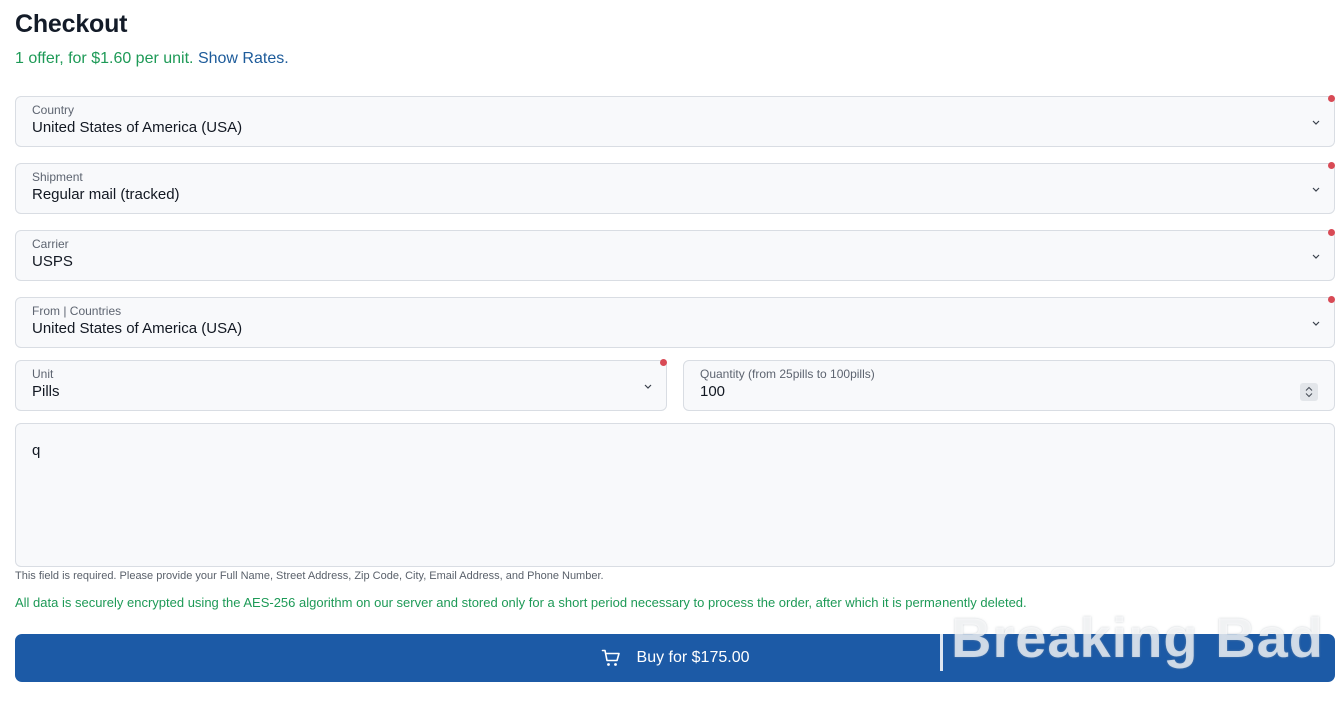 This screenshot has height=706, width=1339. What do you see at coordinates (675, 255) in the screenshot?
I see `carrier-select: Carrier USPS` at bounding box center [675, 255].